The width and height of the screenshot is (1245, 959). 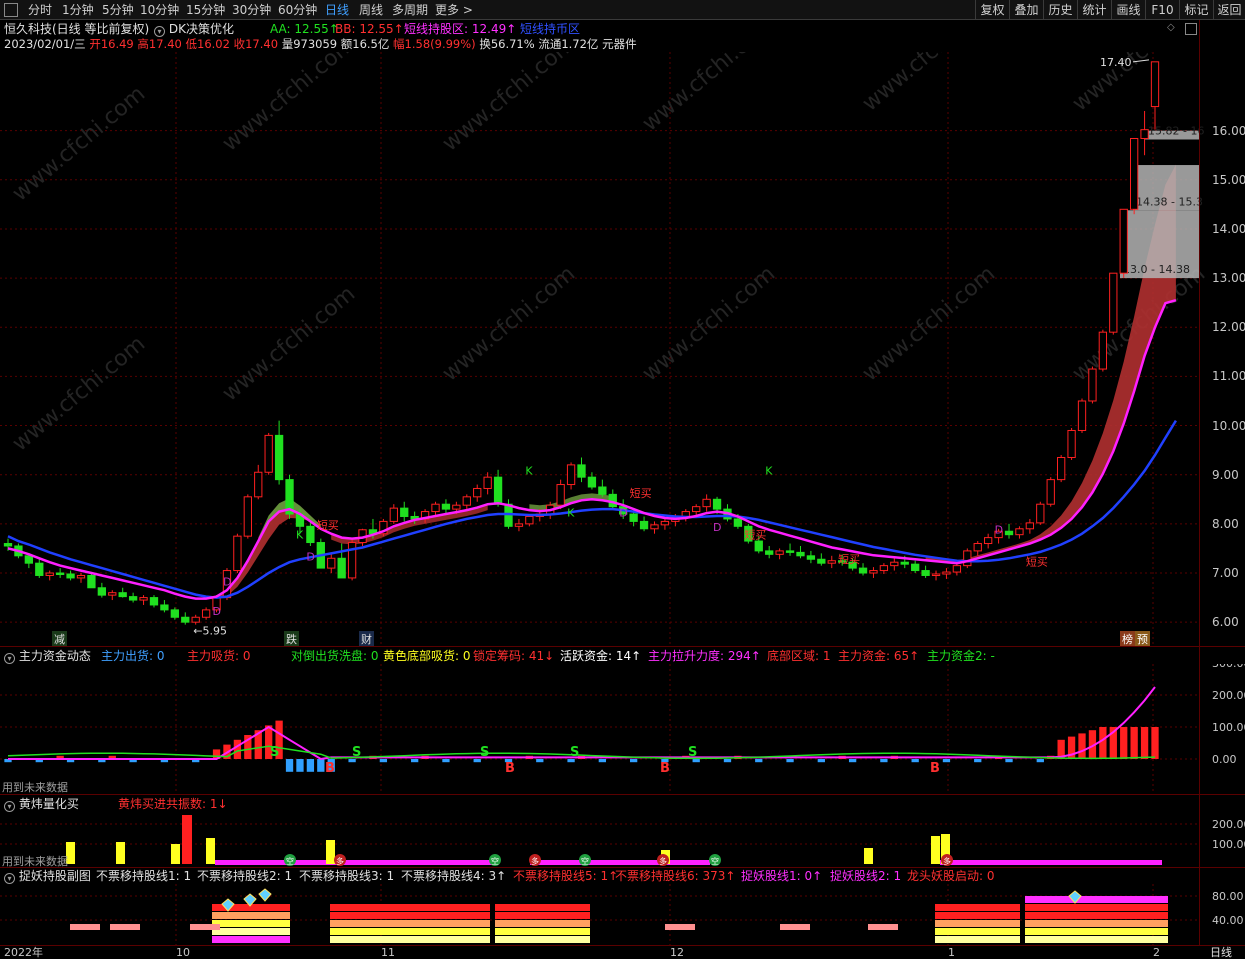 What do you see at coordinates (1156, 269) in the screenshot?
I see `target-zone-label-2: 13.0 - 14.38` at bounding box center [1156, 269].